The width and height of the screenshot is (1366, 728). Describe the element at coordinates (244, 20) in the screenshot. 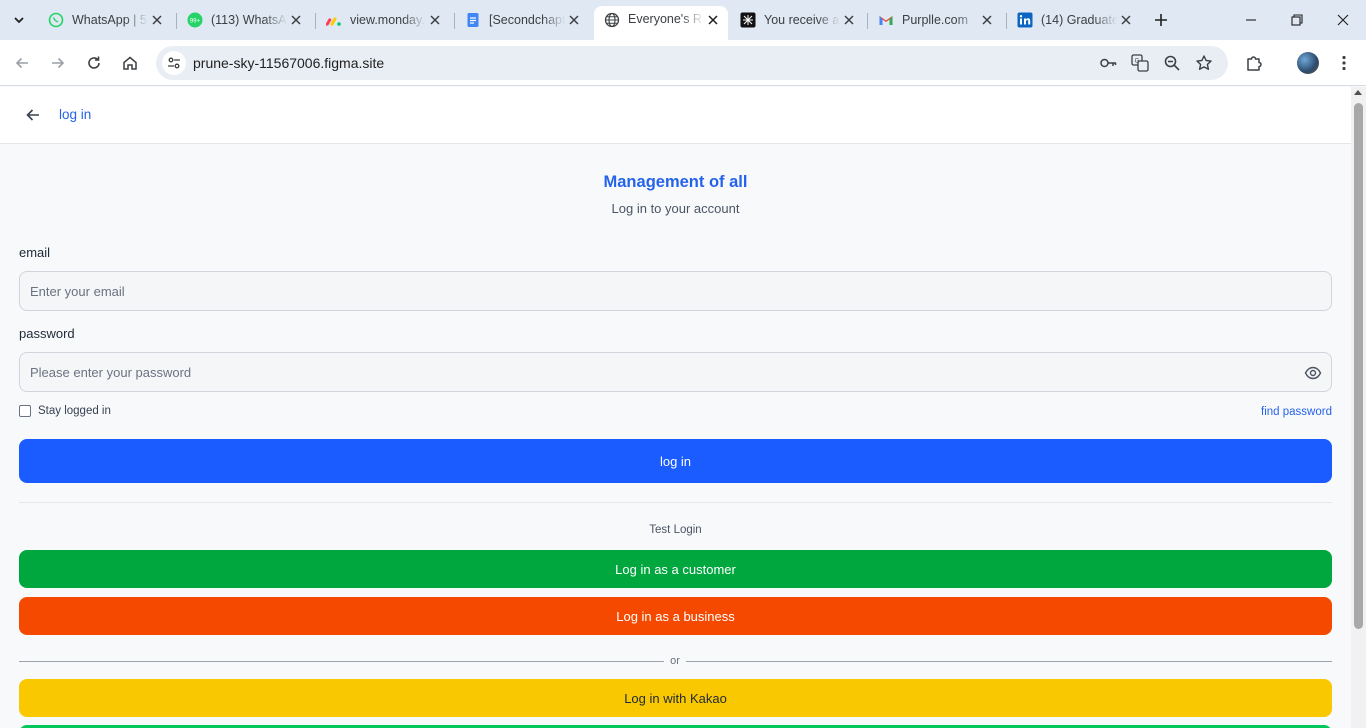

I see `tab-whatsapp-2: 99+ (113) WhatsApp` at that location.